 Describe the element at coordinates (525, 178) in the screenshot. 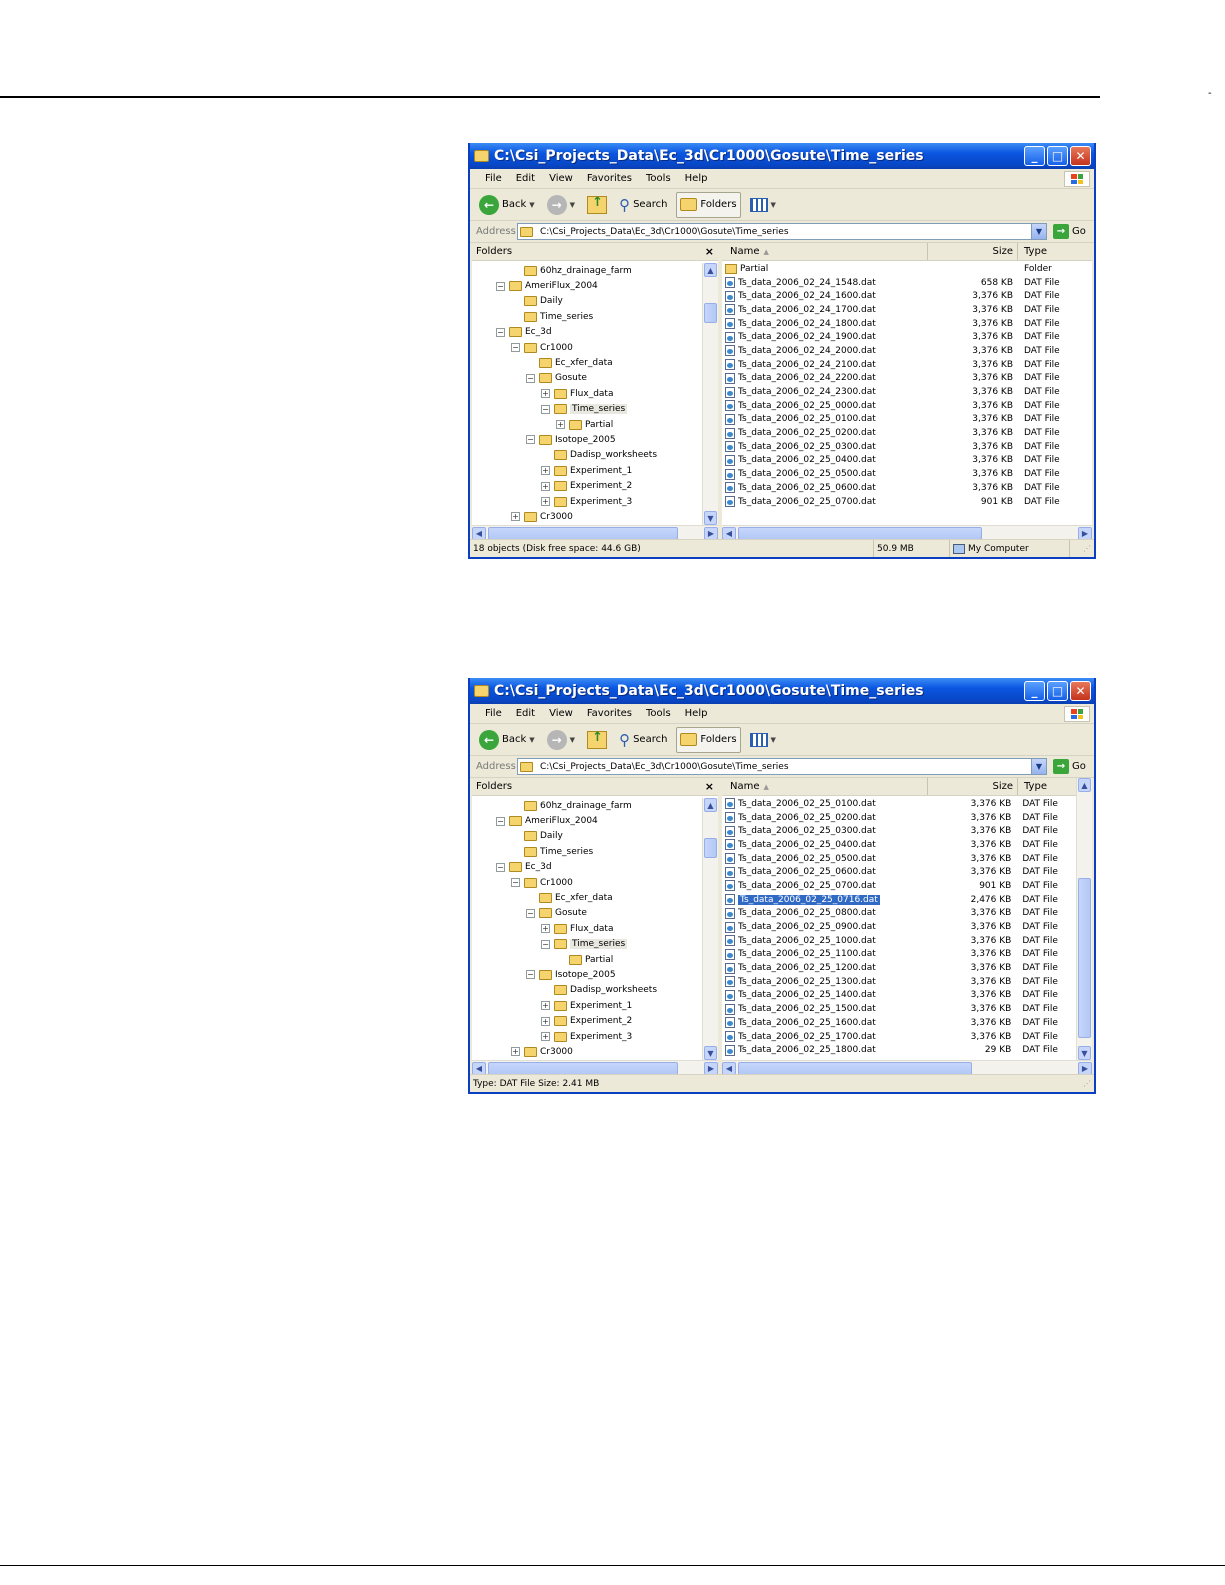

I see `menu-edit: Edit` at that location.